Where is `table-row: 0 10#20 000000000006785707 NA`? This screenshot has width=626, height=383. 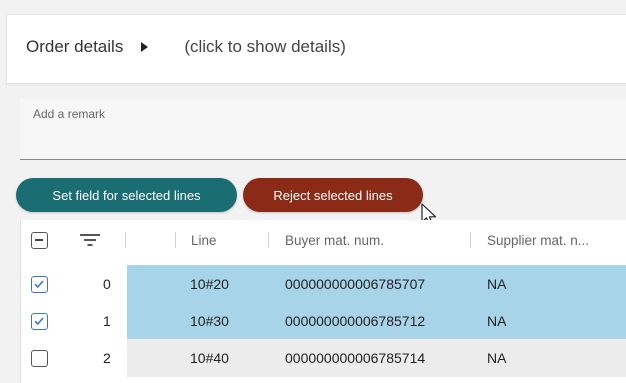
table-row: 0 10#20 000000000006785707 NA is located at coordinates (323, 284).